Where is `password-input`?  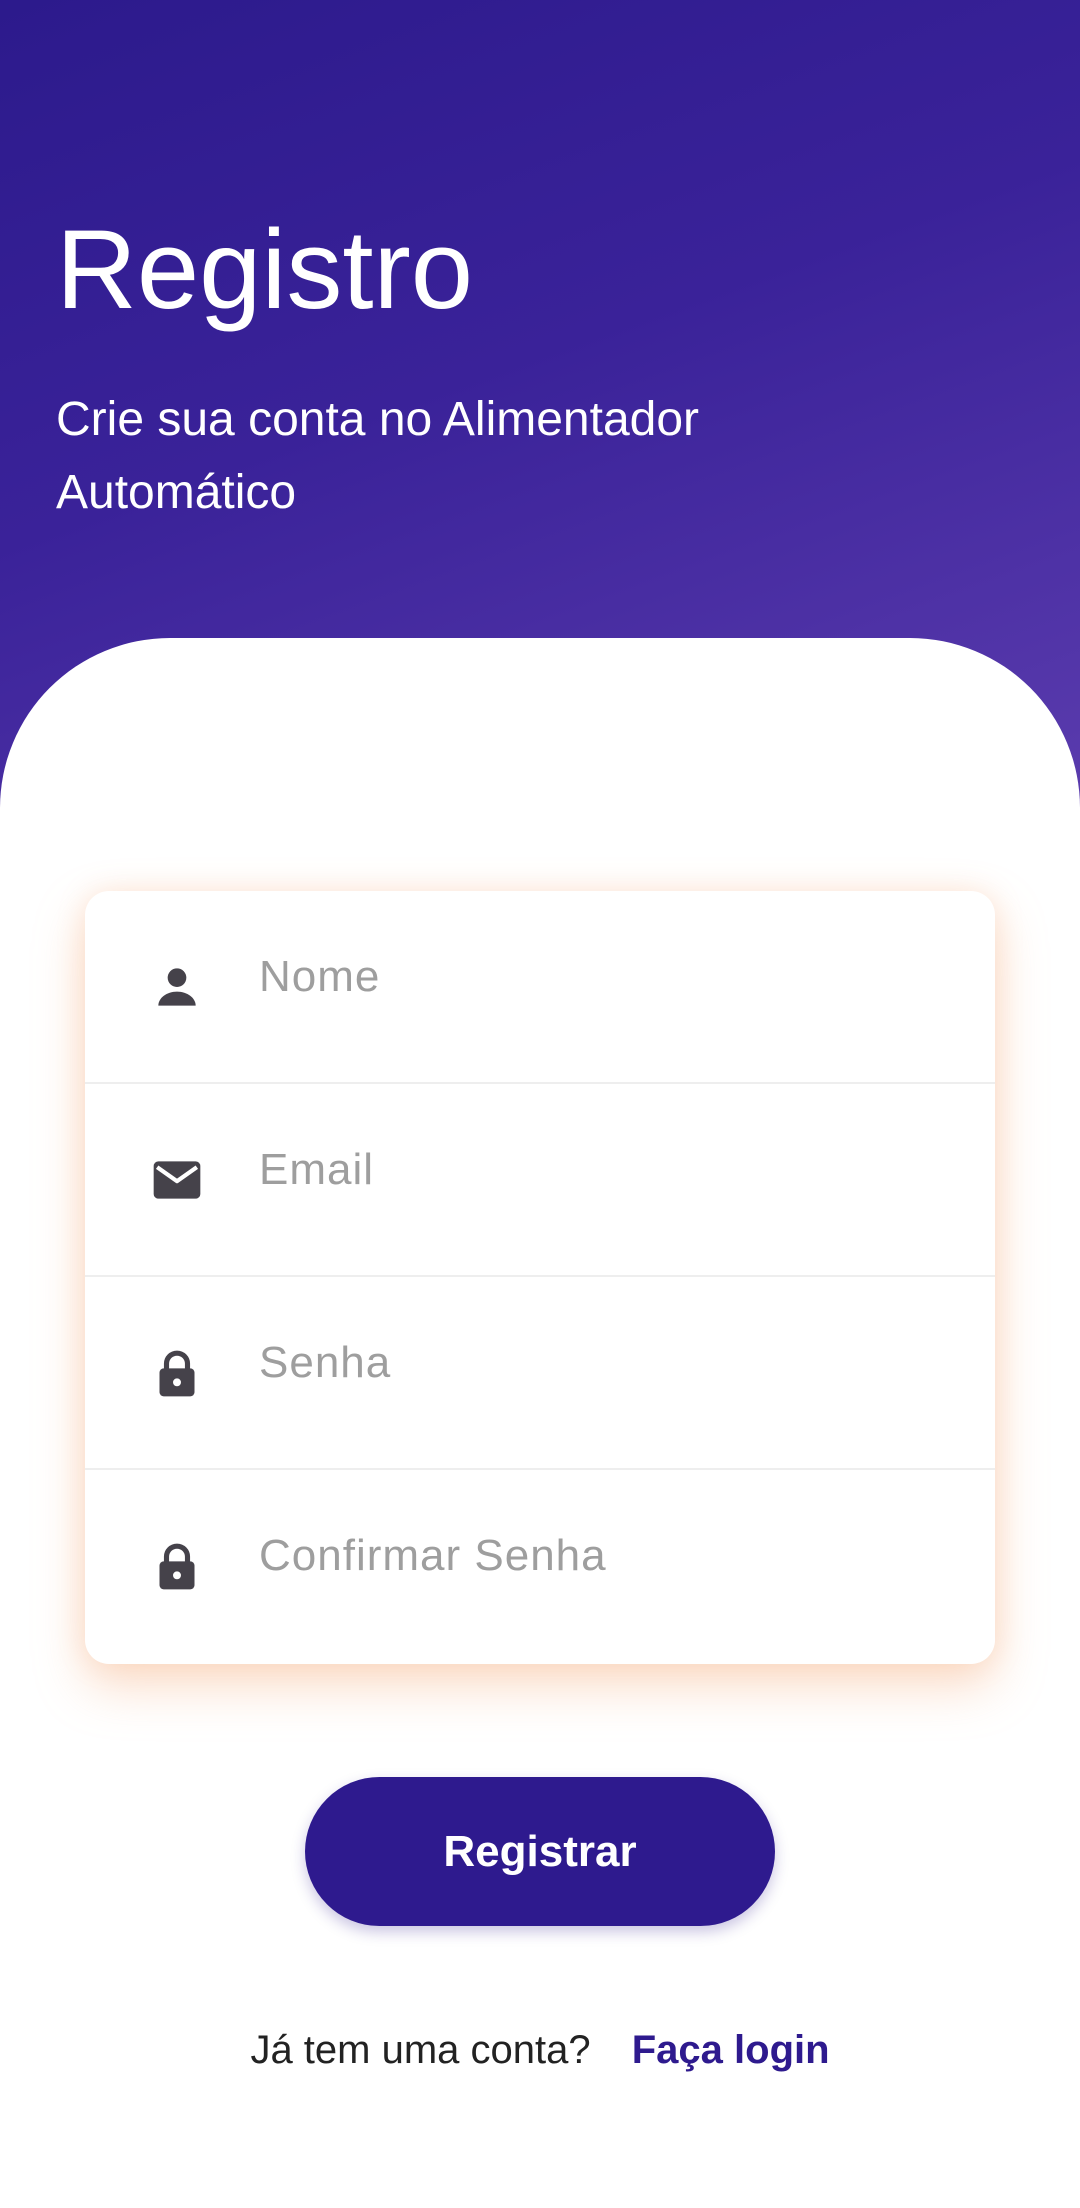
password-input is located at coordinates (599, 1363).